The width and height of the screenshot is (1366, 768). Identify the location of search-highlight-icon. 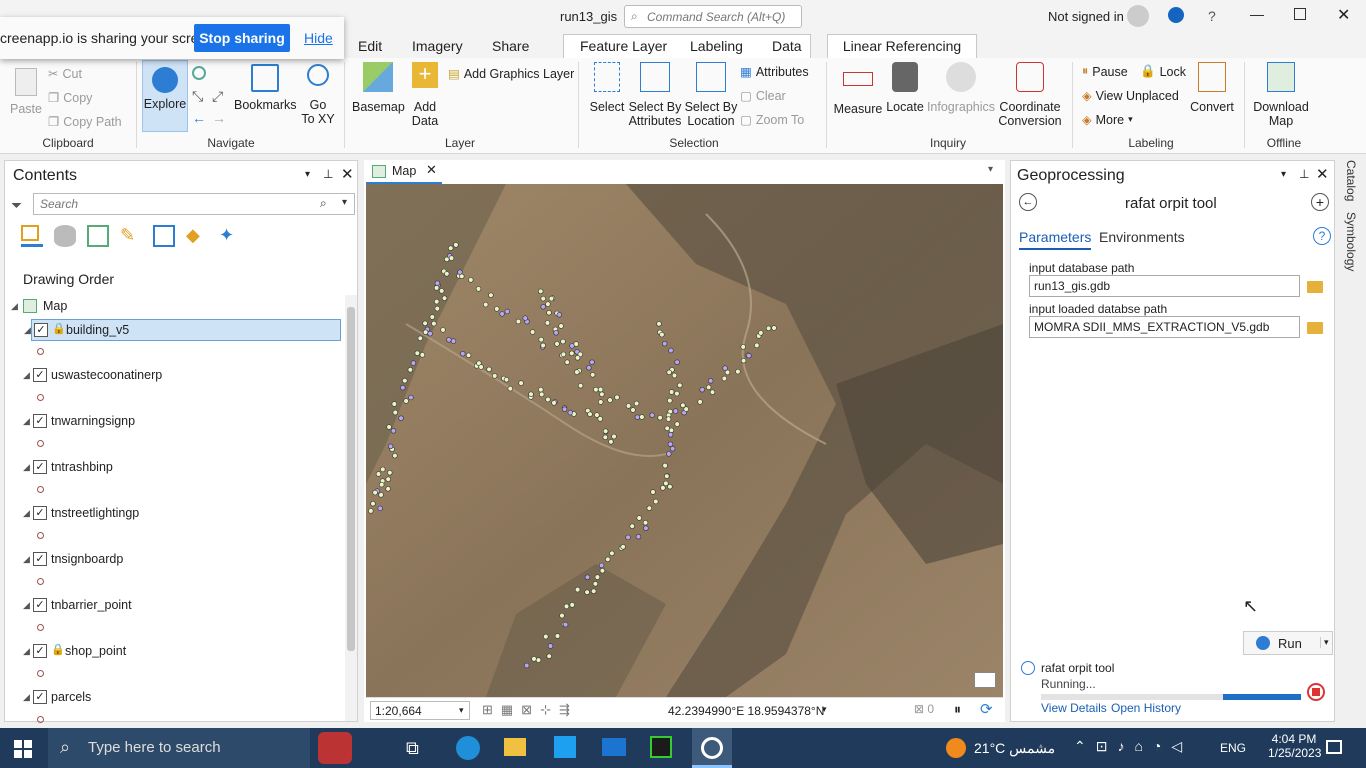
(335, 748).